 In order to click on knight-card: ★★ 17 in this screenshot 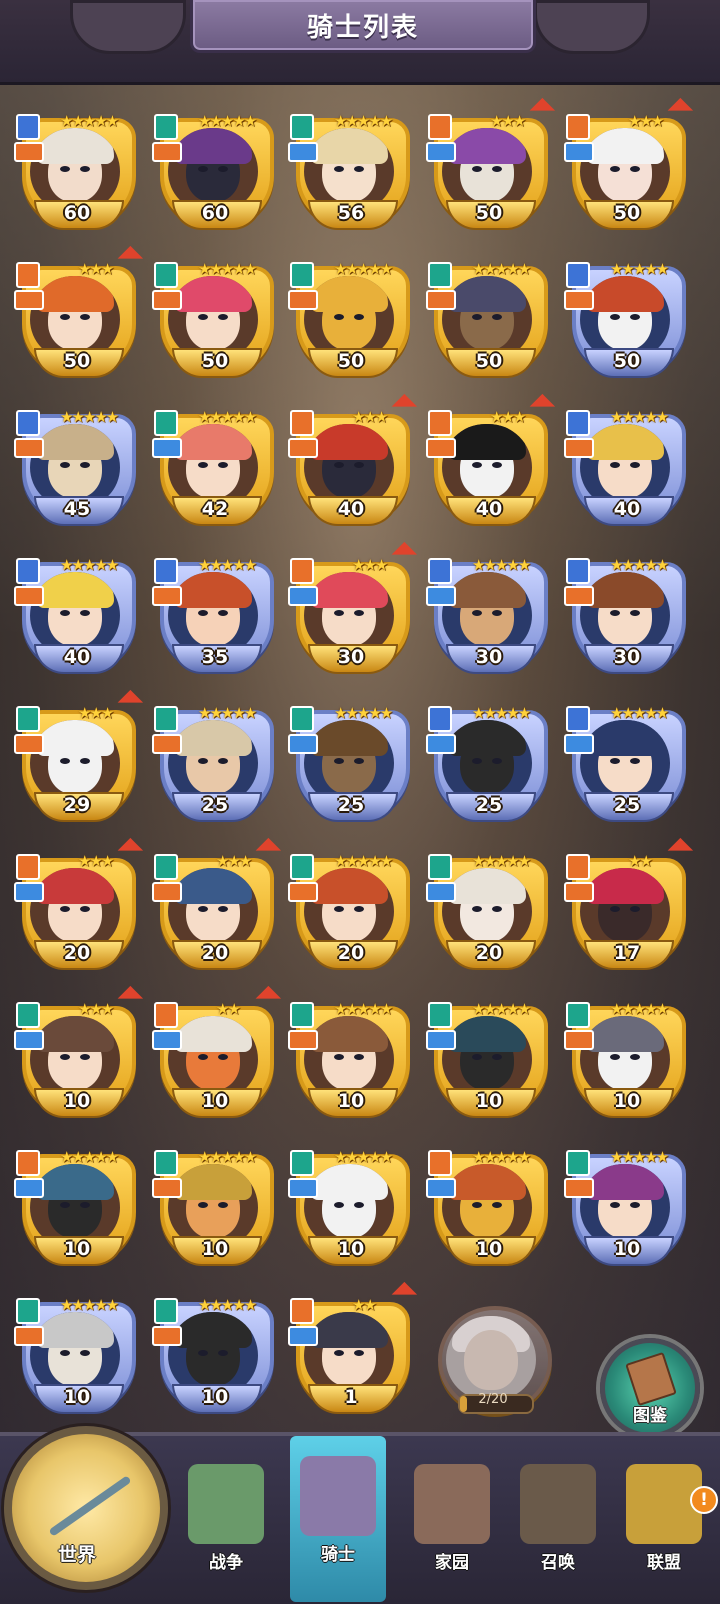, I will do `click(629, 904)`.